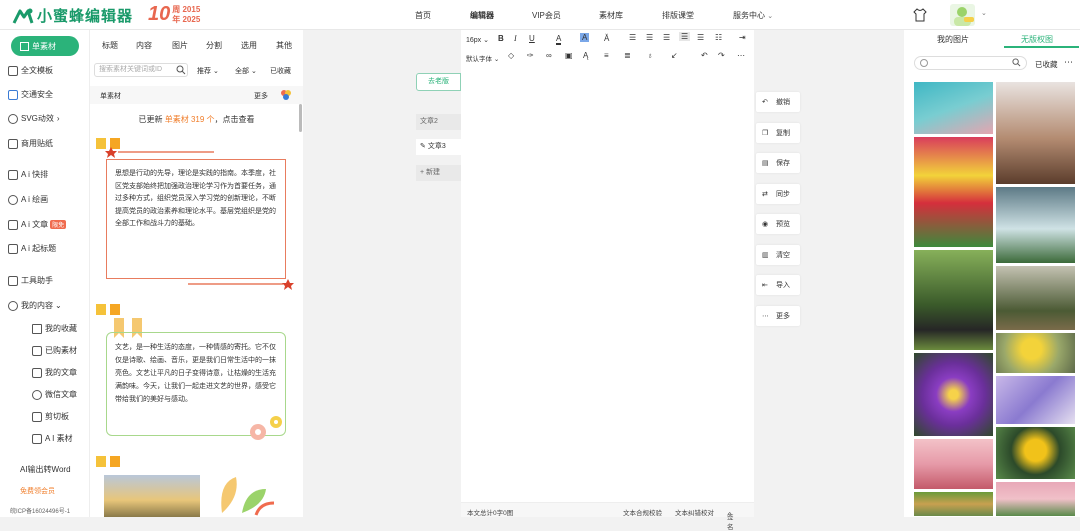 Image resolution: width=1080 pixels, height=531 pixels. Describe the element at coordinates (532, 38) in the screenshot. I see `underline-icon: U` at that location.